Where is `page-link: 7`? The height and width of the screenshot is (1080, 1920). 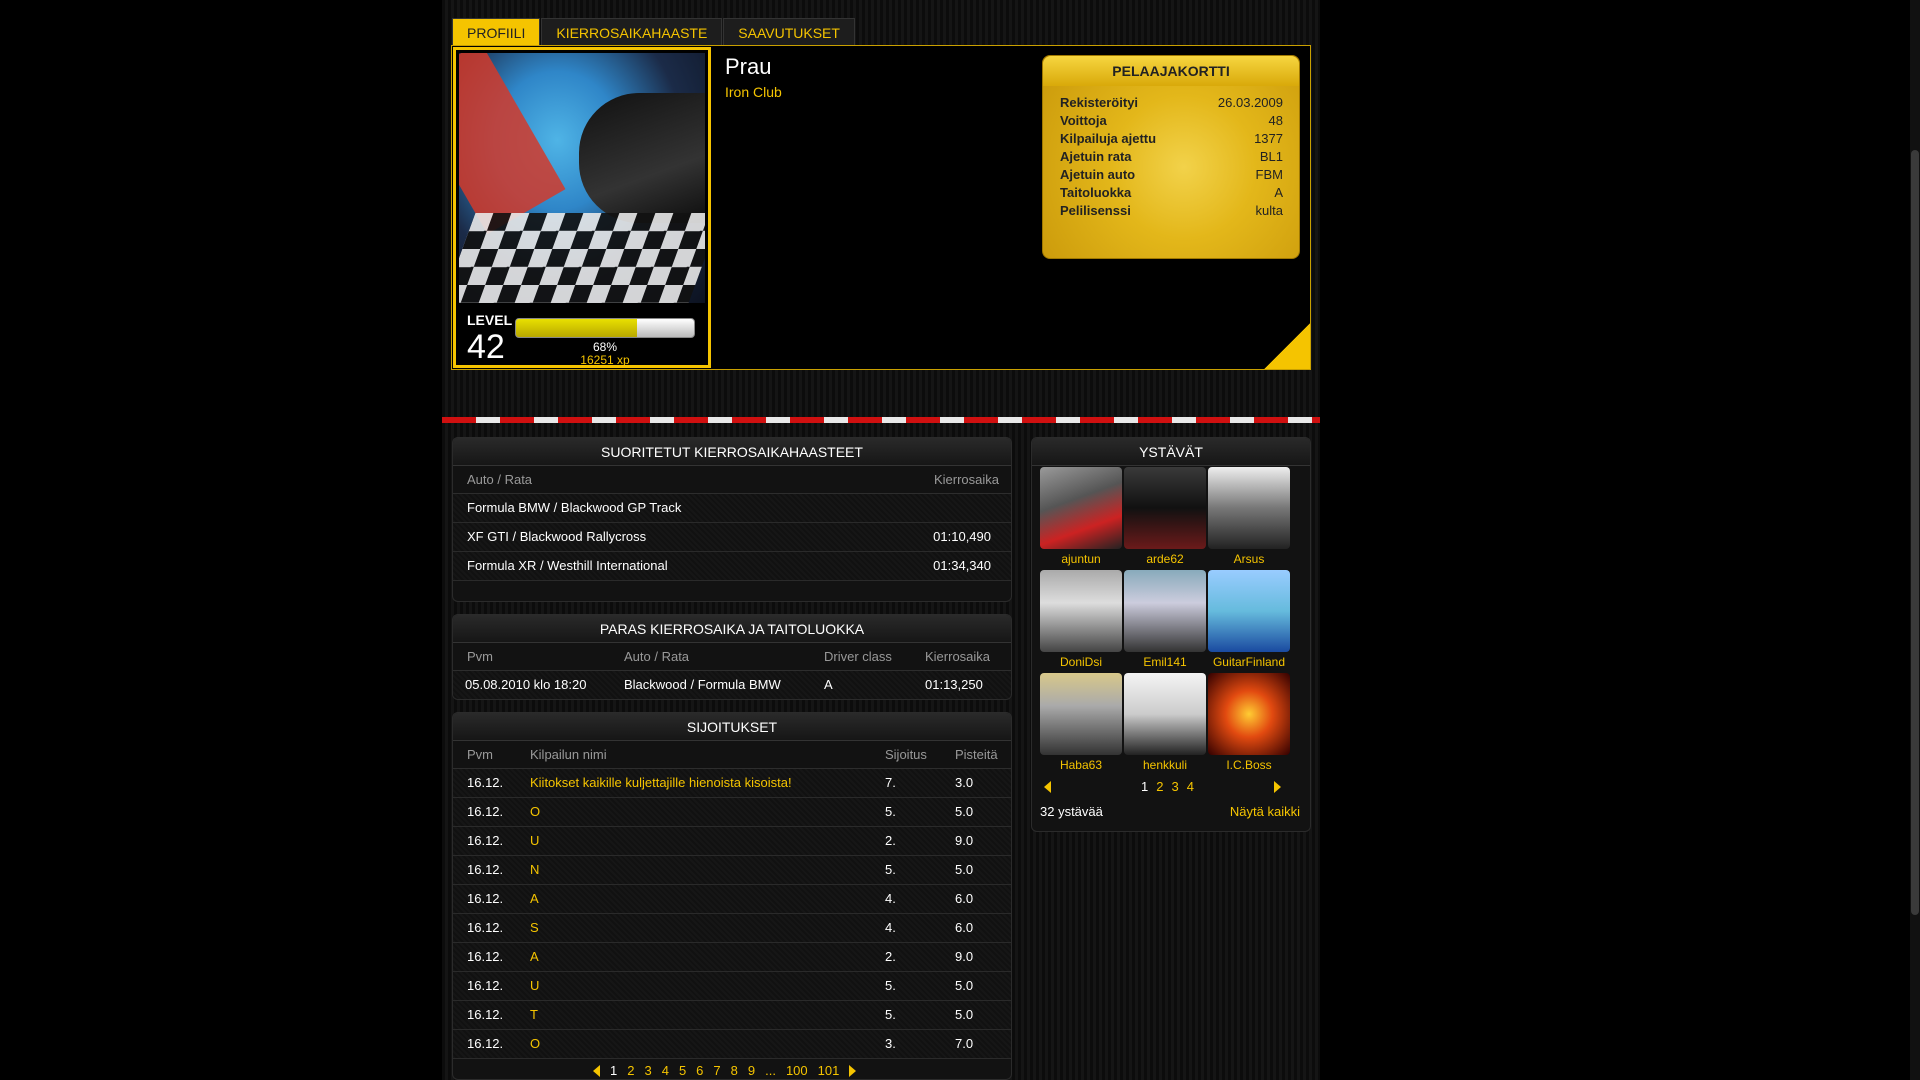
page-link: 7 is located at coordinates (716, 1070).